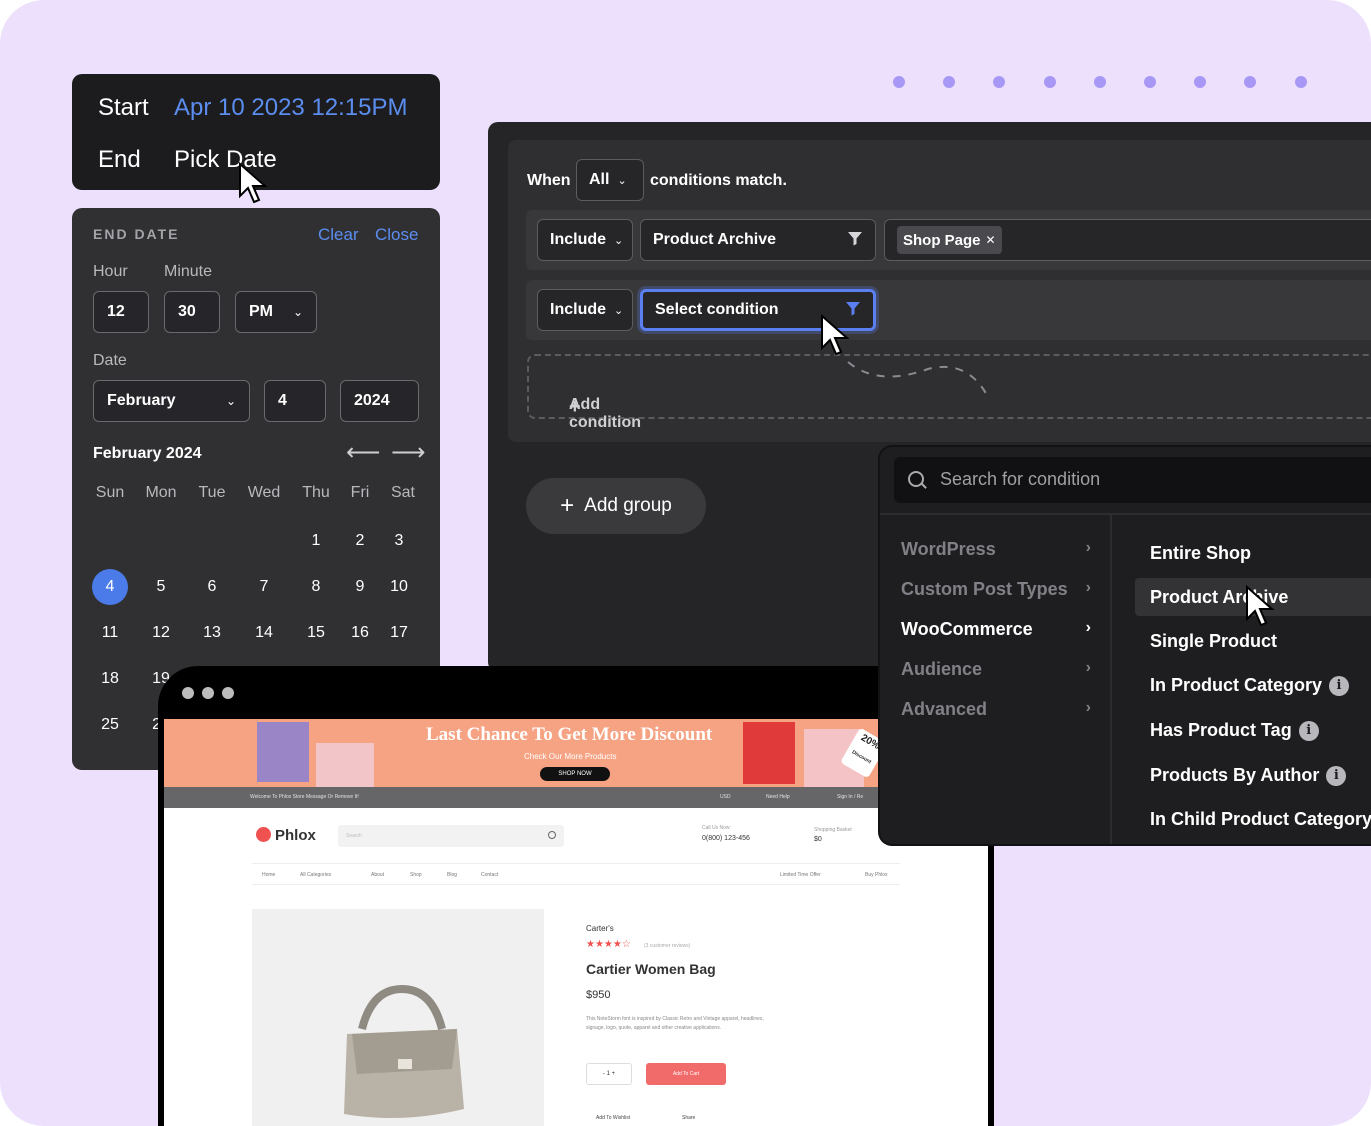 This screenshot has height=1126, width=1371. Describe the element at coordinates (1250, 685) in the screenshot. I see `option-in-product-category: In Product Category i` at that location.